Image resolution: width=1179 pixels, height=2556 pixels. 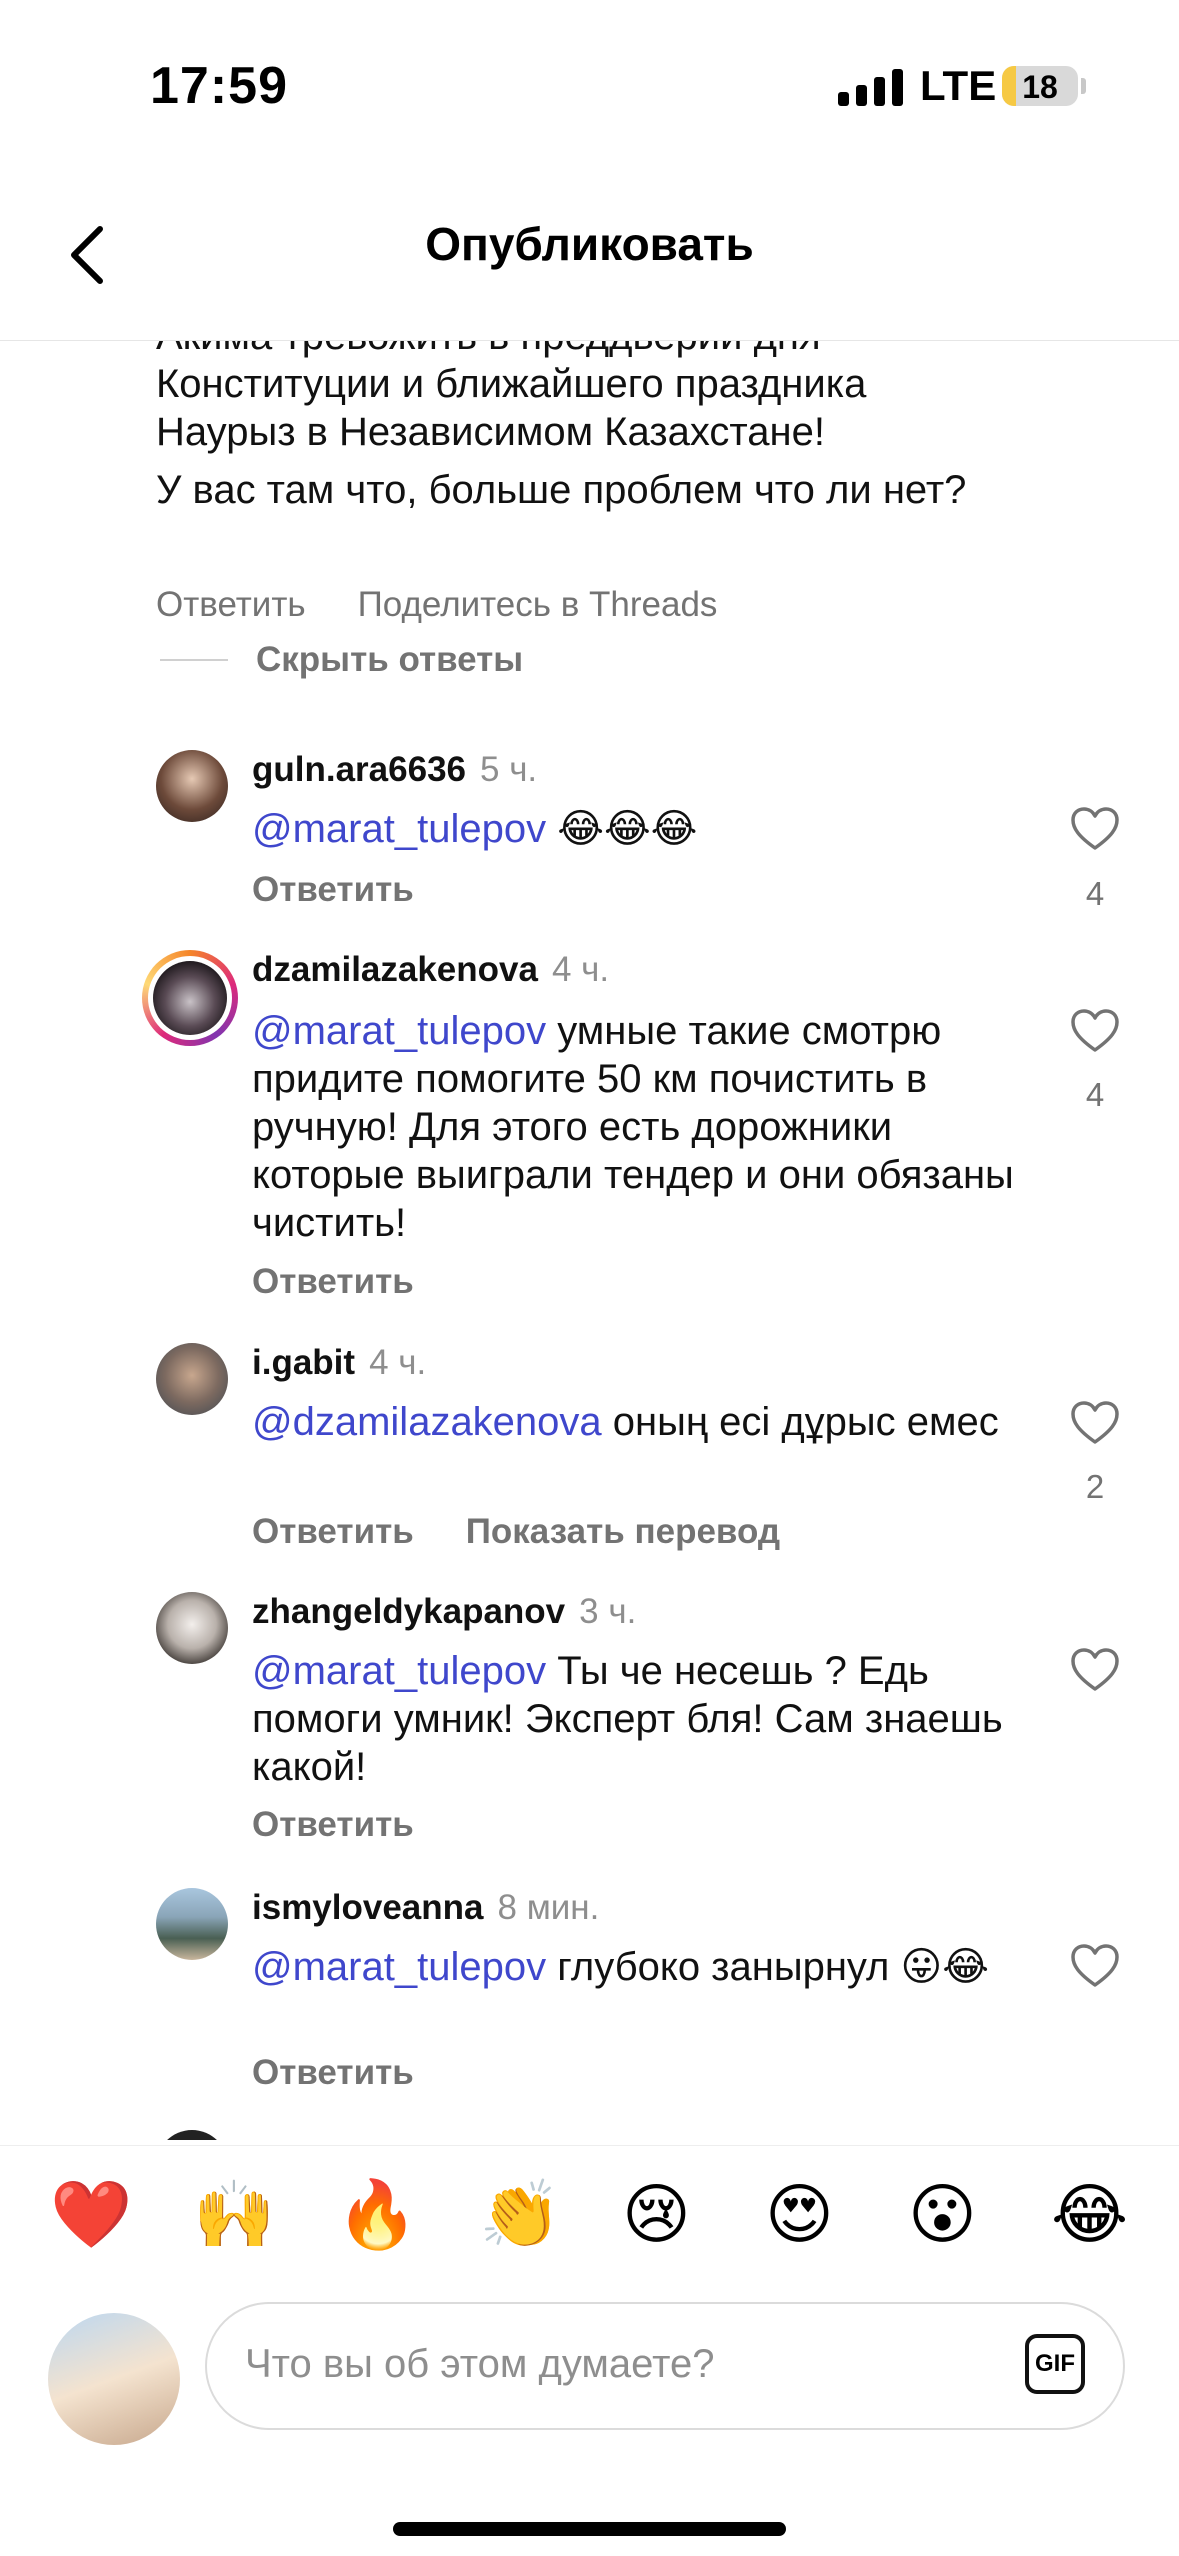 What do you see at coordinates (190, 998) in the screenshot?
I see `avatar-story-ring` at bounding box center [190, 998].